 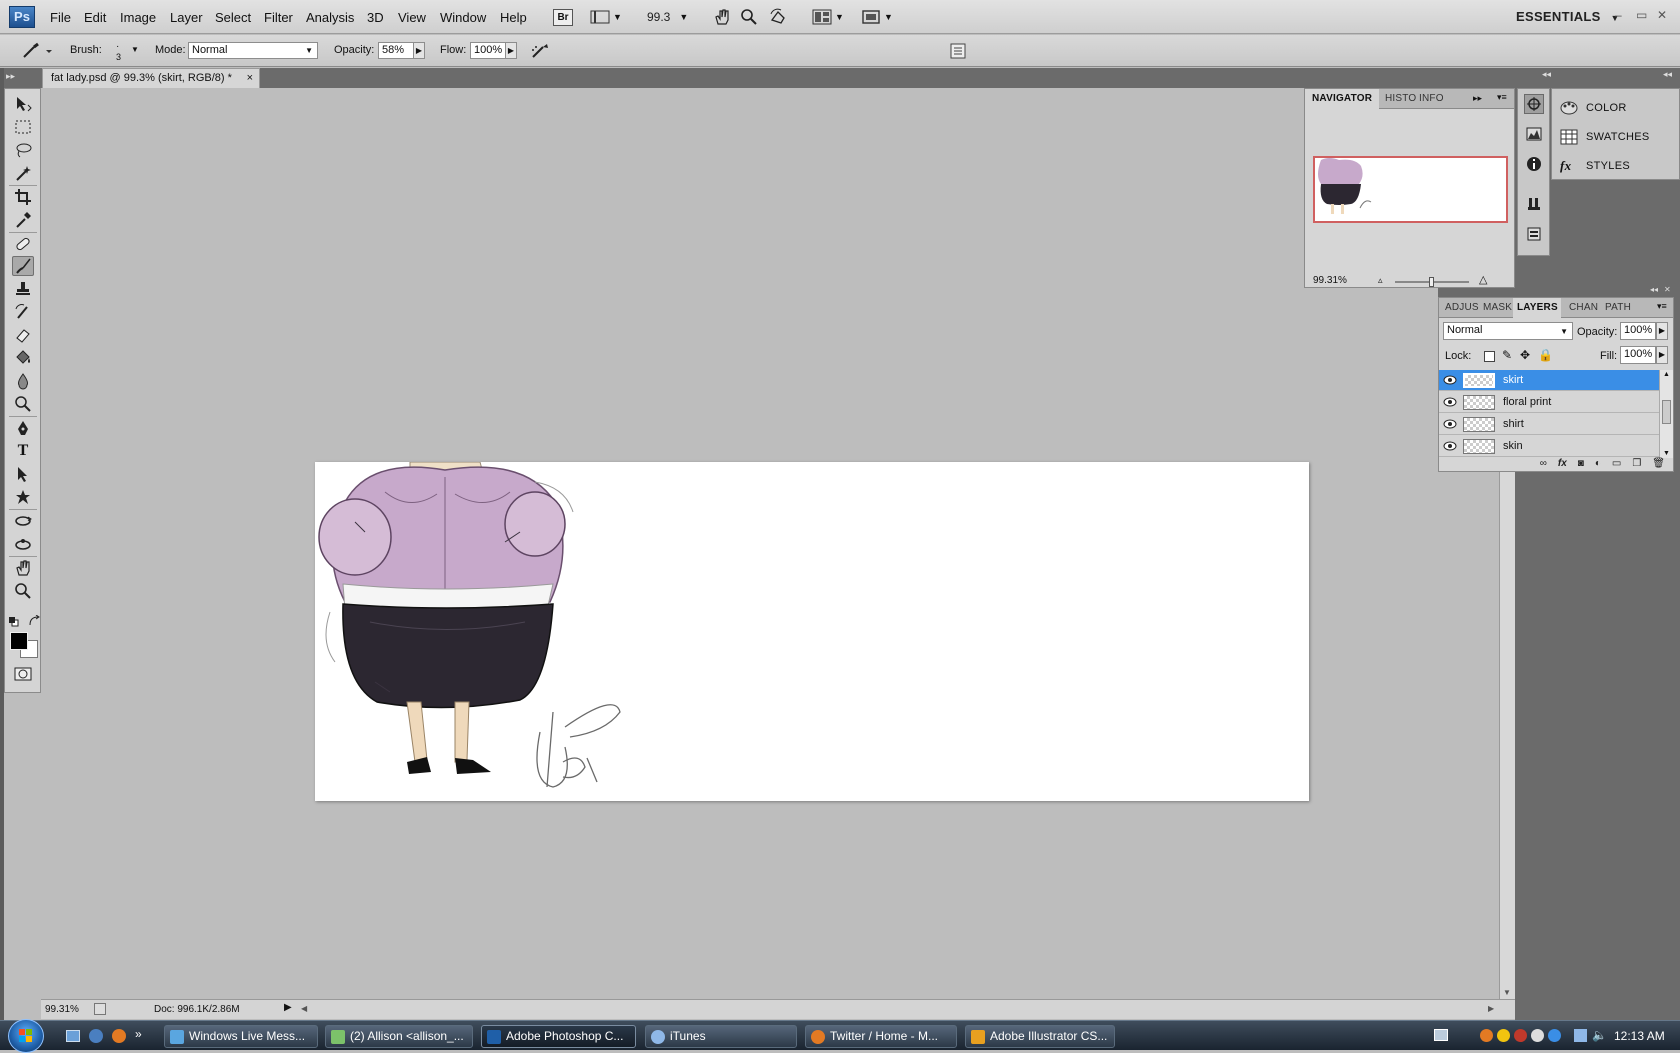 What do you see at coordinates (138, 1034) in the screenshot?
I see `more-quicklaunch-icon: »` at bounding box center [138, 1034].